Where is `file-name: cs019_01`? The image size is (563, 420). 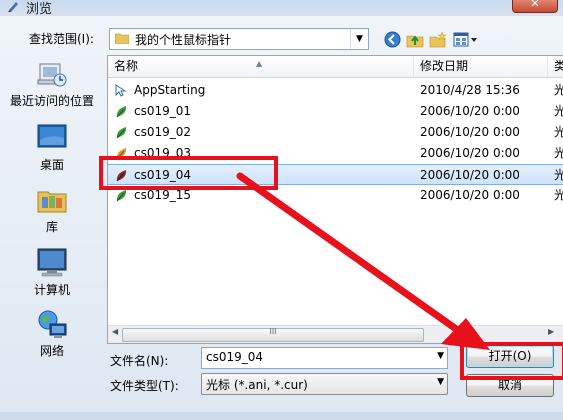
file-name: cs019_01 is located at coordinates (163, 111).